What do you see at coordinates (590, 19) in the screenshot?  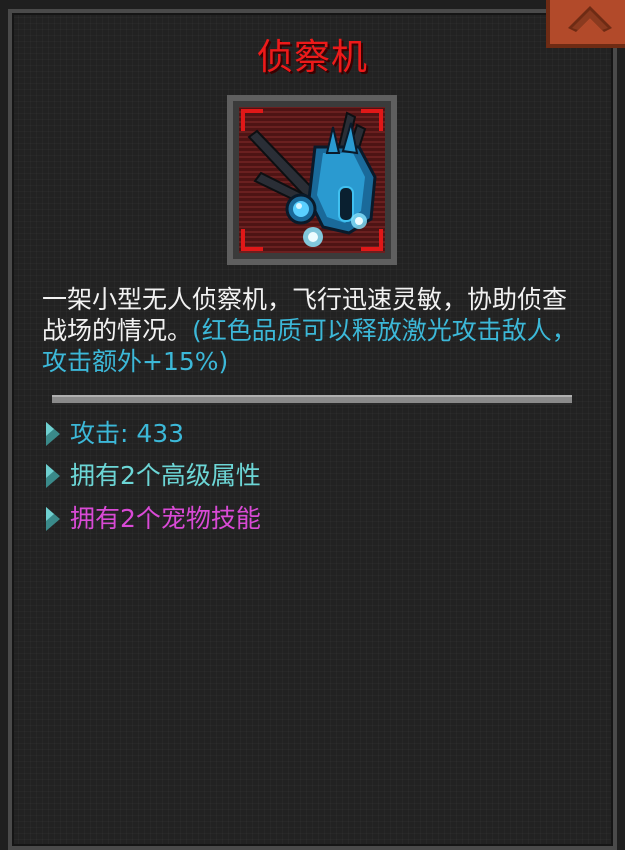 I see `chevron-up-icon` at bounding box center [590, 19].